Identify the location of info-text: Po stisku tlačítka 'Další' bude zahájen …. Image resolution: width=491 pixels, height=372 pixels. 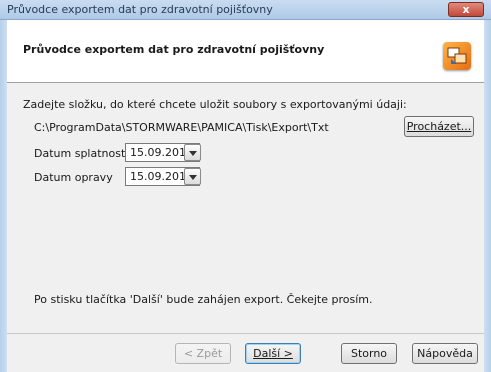
(203, 299).